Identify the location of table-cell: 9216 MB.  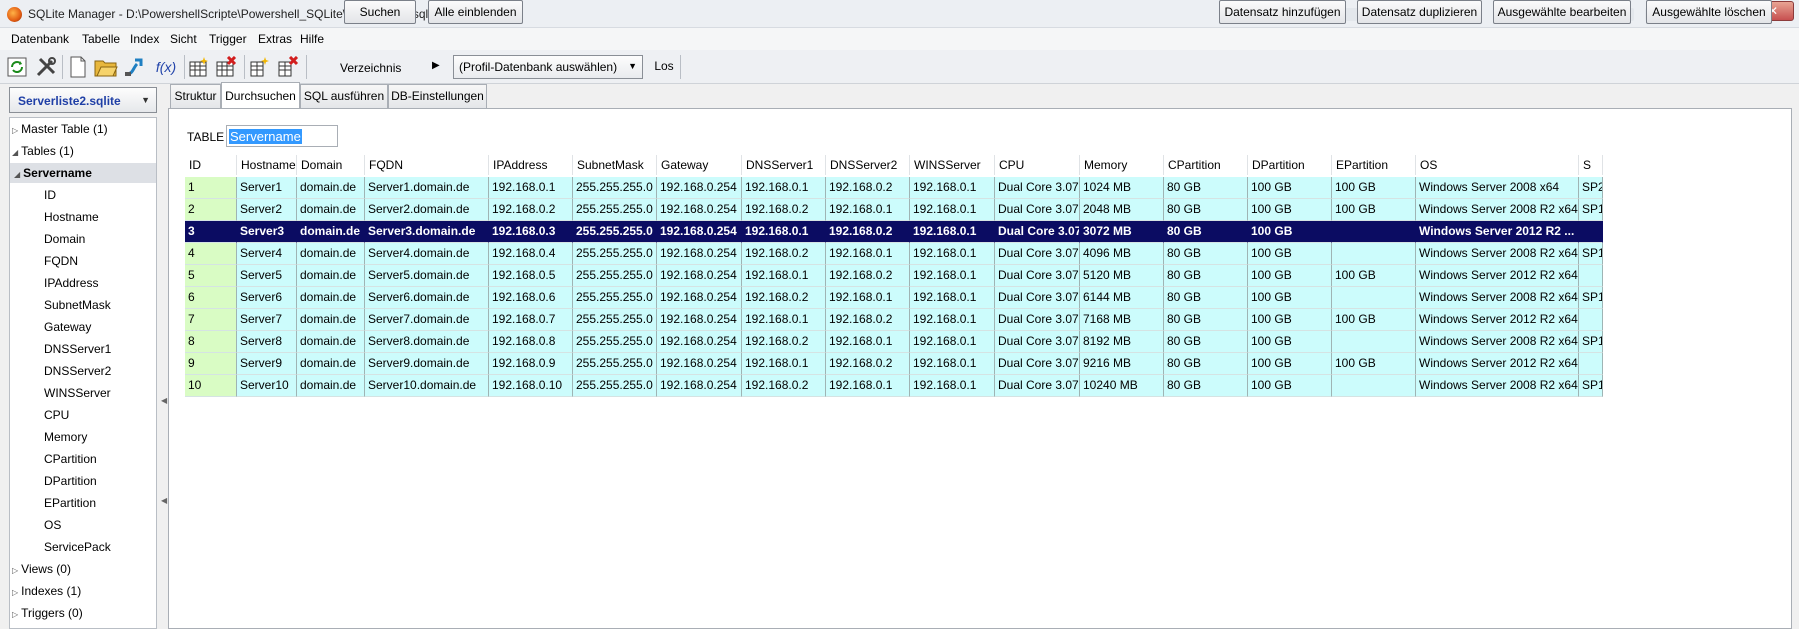
(1122, 364).